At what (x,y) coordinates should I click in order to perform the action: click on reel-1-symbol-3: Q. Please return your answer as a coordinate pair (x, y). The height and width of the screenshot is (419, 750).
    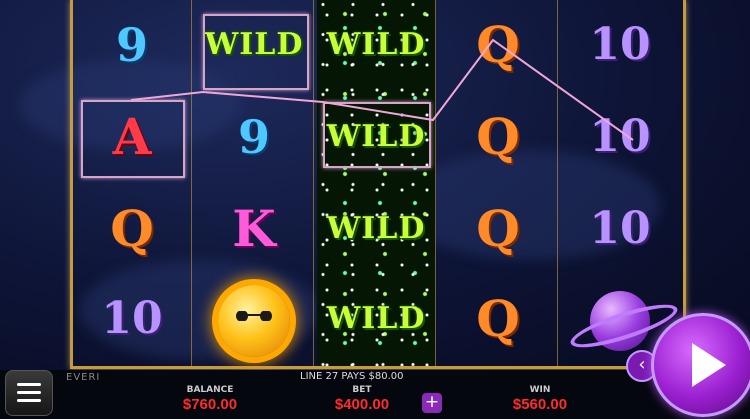
    Looking at the image, I should click on (132, 228).